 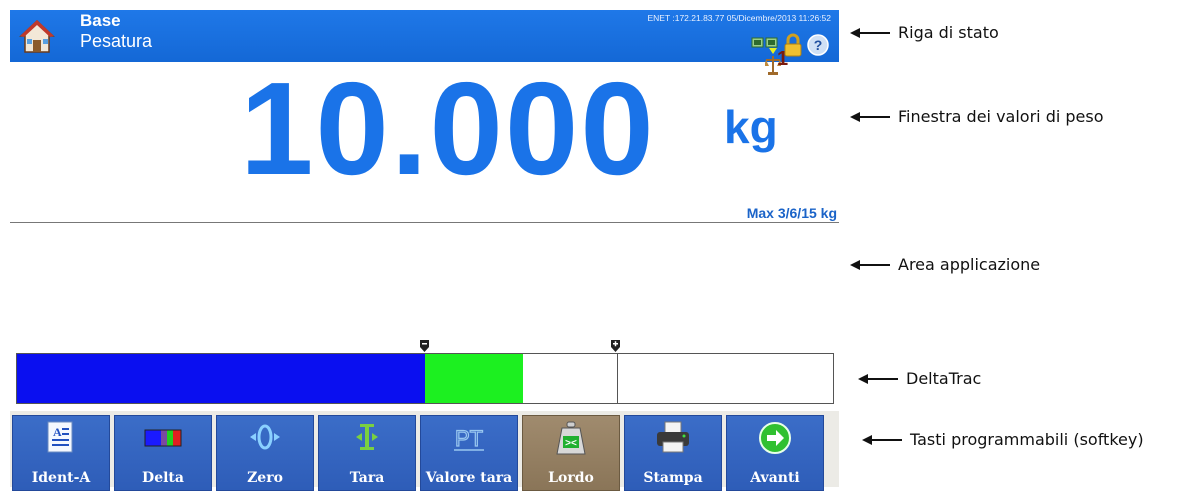 I want to click on mode-title: Base, so click(x=100, y=20).